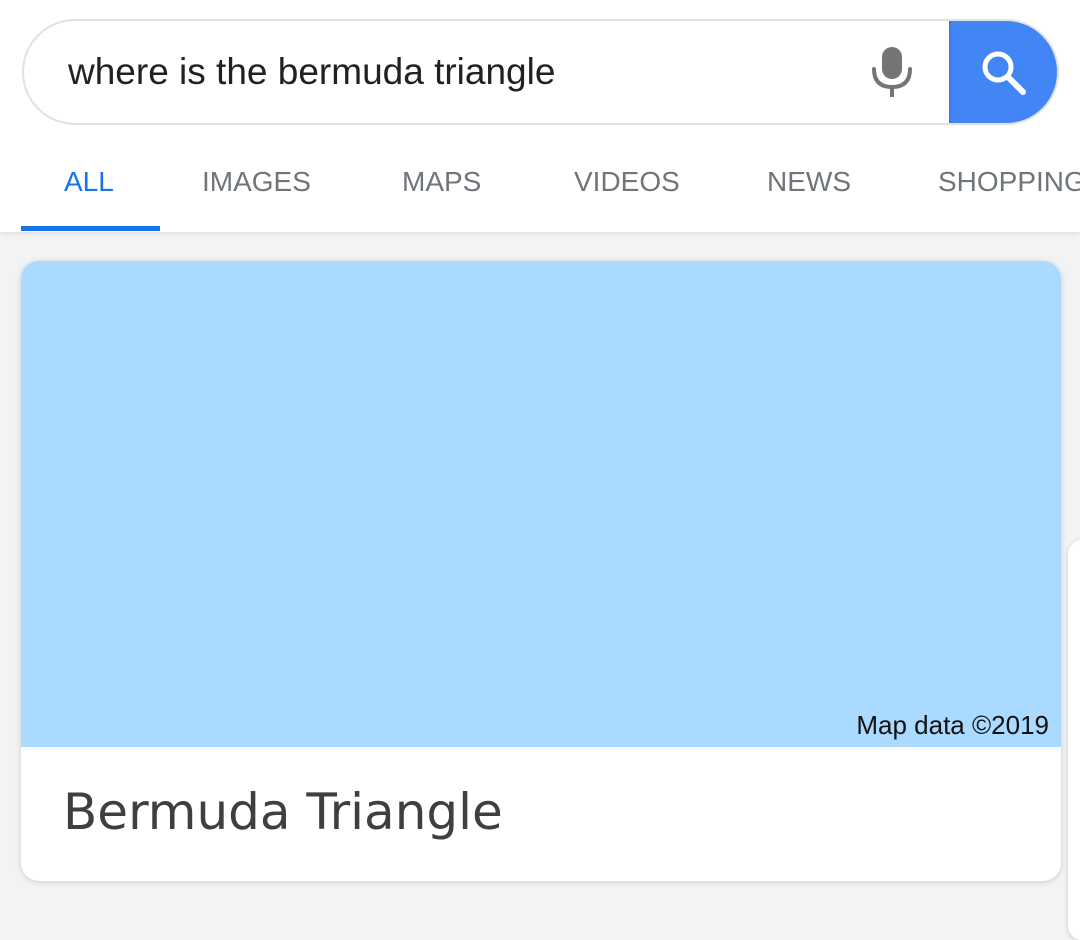 Image resolution: width=1080 pixels, height=940 pixels. I want to click on search-tabs: ALL IMAGES MAPS VIDEOS NEWS SHOPPING, so click(540, 186).